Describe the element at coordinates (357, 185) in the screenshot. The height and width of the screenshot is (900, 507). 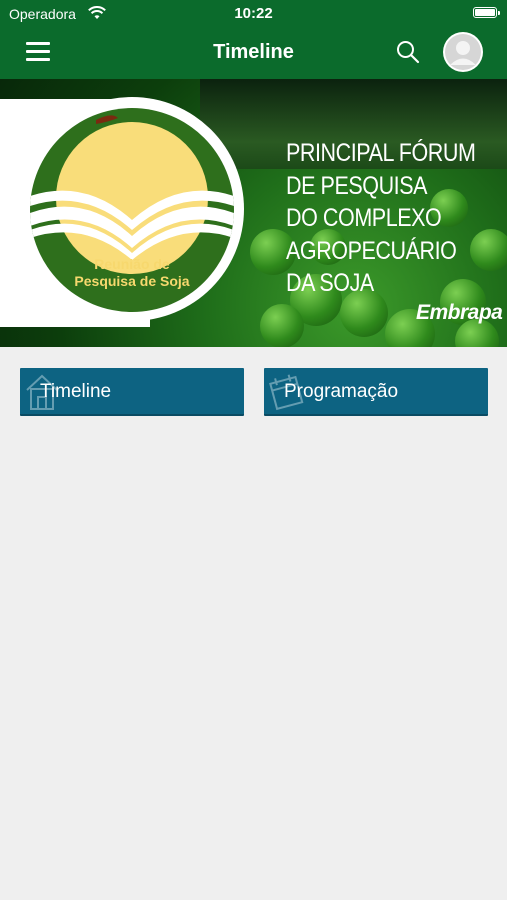
I see `headline-line: DE PESQUISA` at that location.